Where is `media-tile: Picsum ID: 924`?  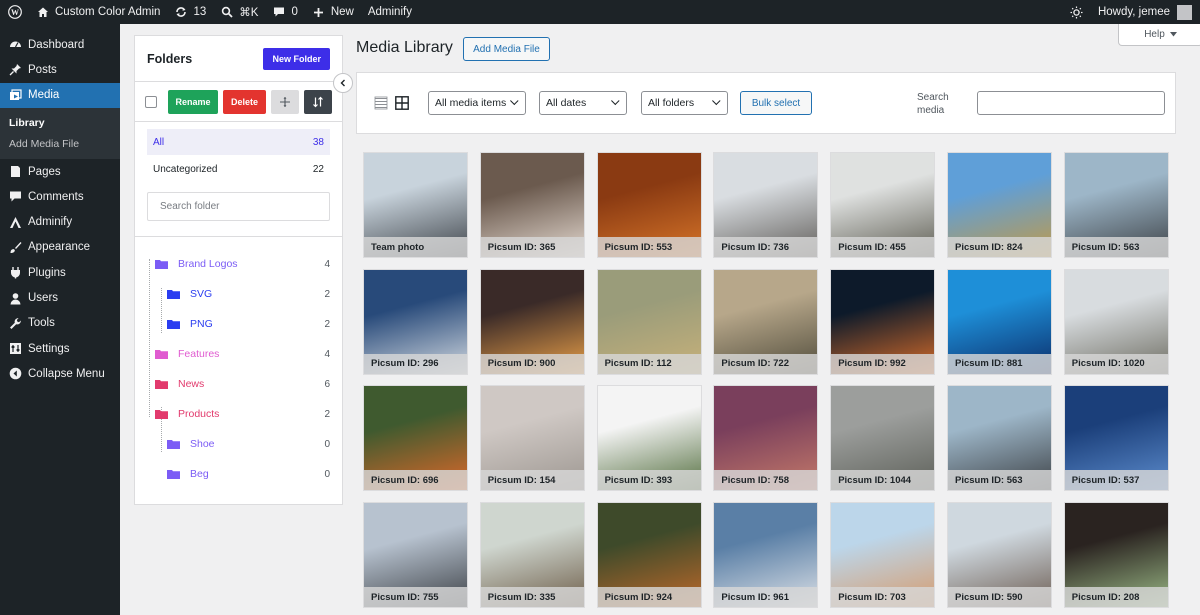
media-tile: Picsum ID: 924 is located at coordinates (649, 555).